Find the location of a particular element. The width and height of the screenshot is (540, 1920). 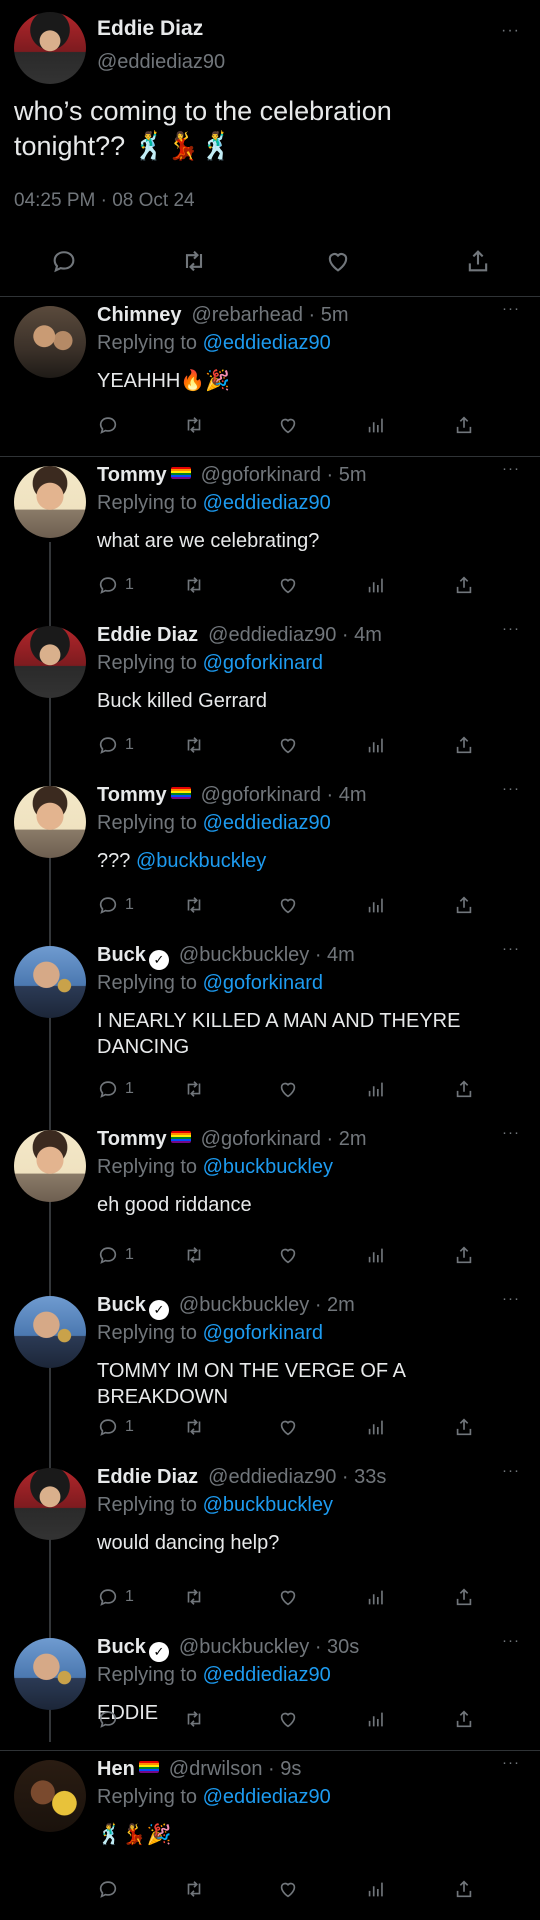

author-handle: @goforkinard · 5m is located at coordinates (284, 475).